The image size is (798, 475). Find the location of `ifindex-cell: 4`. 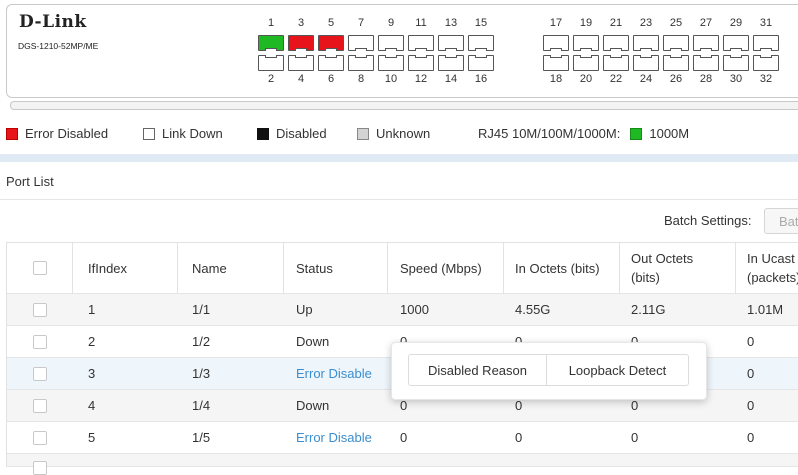

ifindex-cell: 4 is located at coordinates (92, 405).